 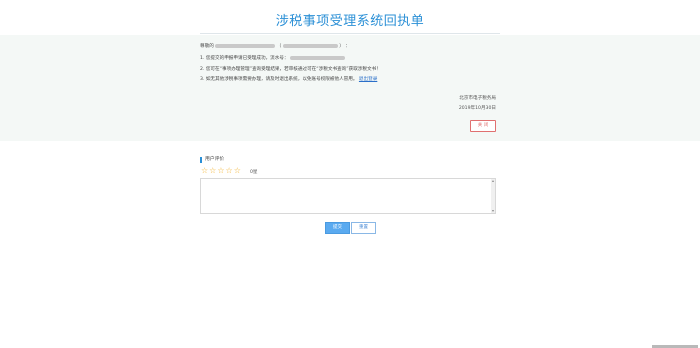 I want to click on line3-text: 3. 如无其他涉税事项需要办理，请及时退出系统，以免账号权限被他人冒用。, so click(x=279, y=79).